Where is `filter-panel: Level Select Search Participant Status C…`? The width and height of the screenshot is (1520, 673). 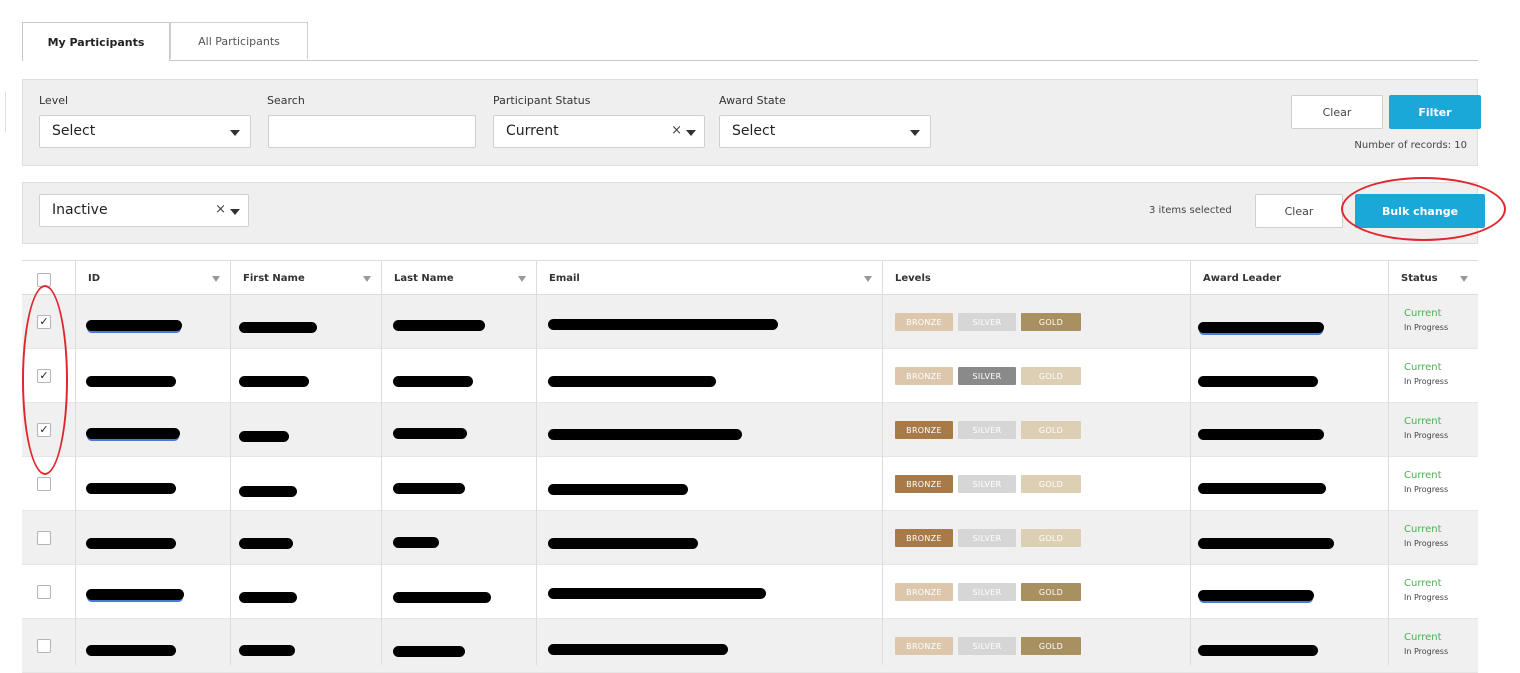
filter-panel: Level Select Search Participant Status C… is located at coordinates (751, 122).